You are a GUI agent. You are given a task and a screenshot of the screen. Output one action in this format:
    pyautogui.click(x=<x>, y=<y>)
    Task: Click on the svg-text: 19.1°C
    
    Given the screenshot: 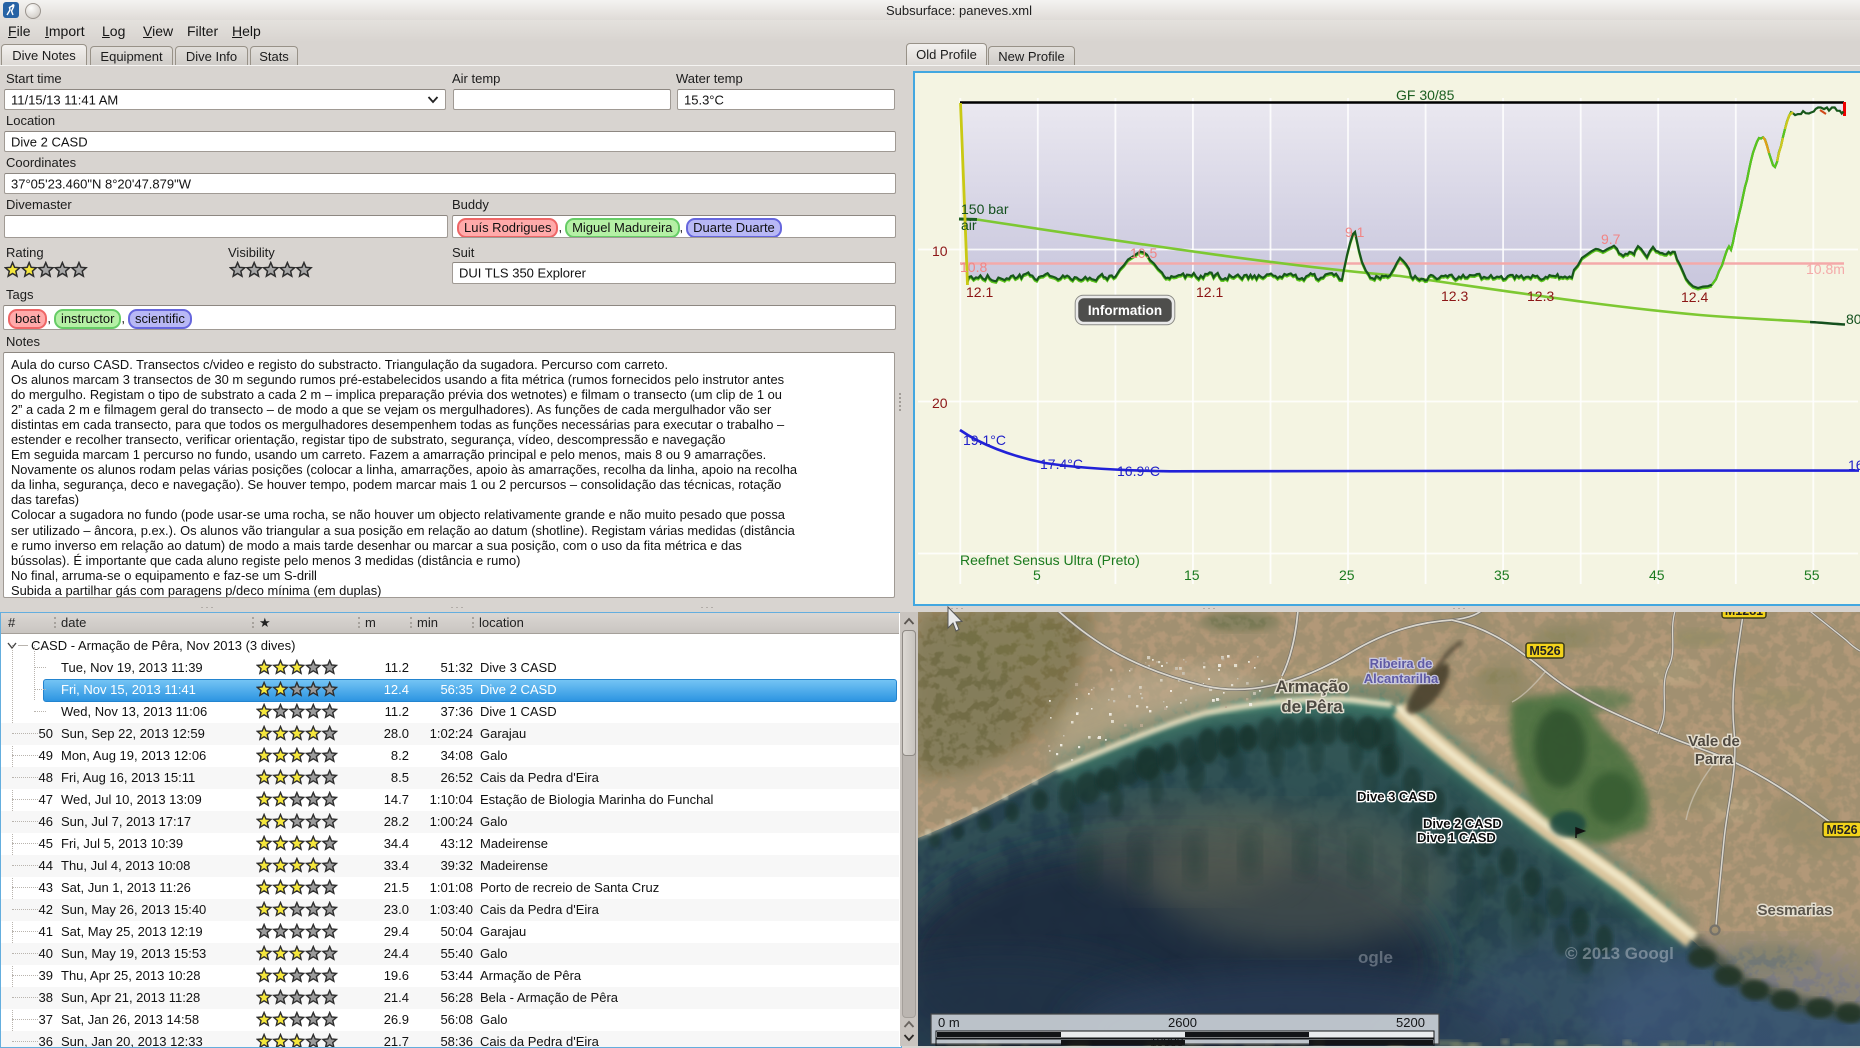 What is the action you would take?
    pyautogui.click(x=984, y=440)
    